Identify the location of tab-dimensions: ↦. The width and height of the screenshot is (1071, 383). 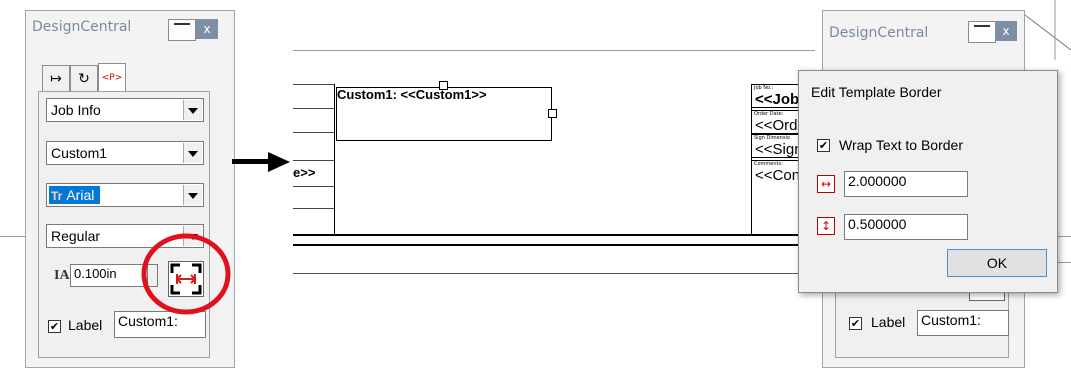
(56, 78).